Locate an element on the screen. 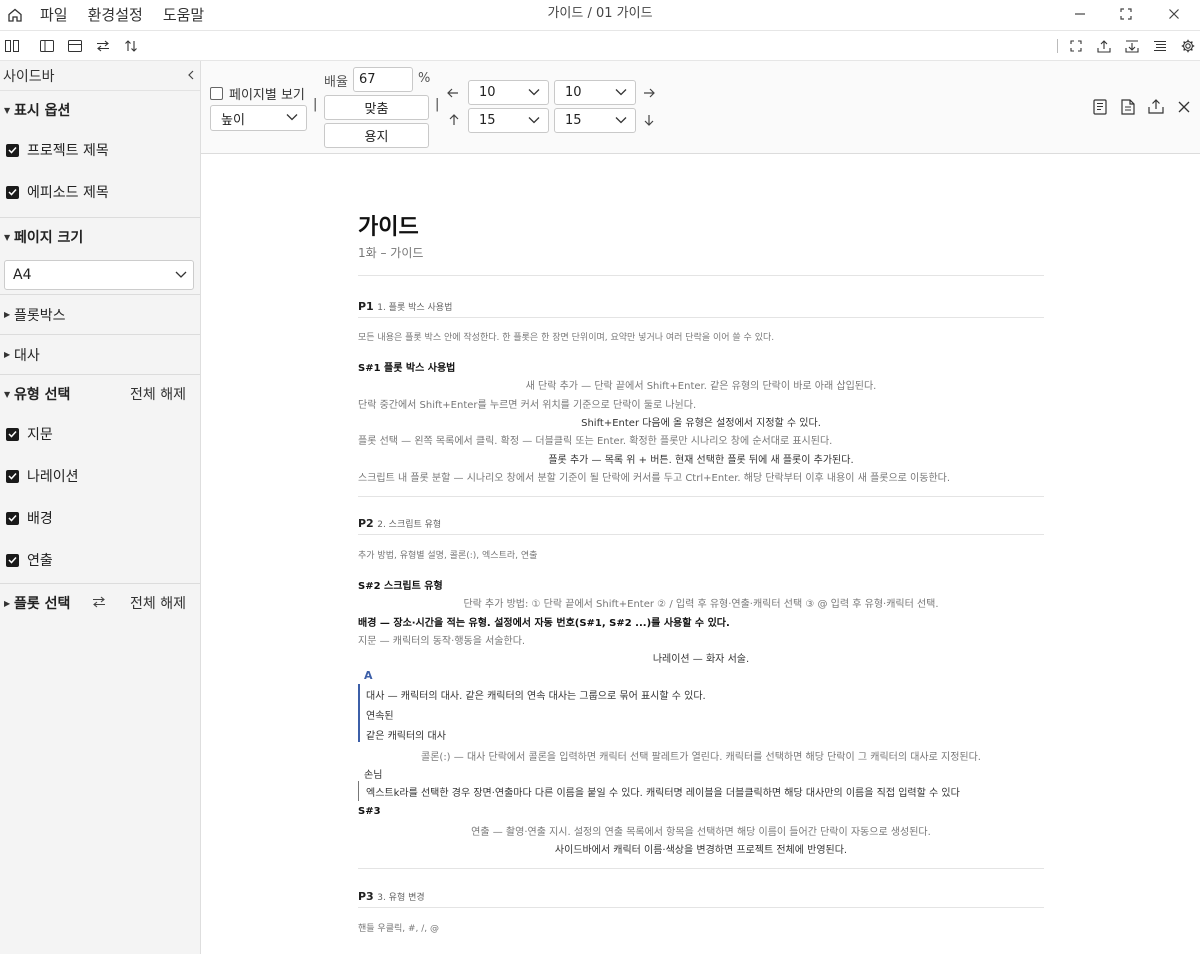 The image size is (1200, 954). action-line: 지문 — 캐릭터의 동작·행동을 서술한다. is located at coordinates (442, 641).